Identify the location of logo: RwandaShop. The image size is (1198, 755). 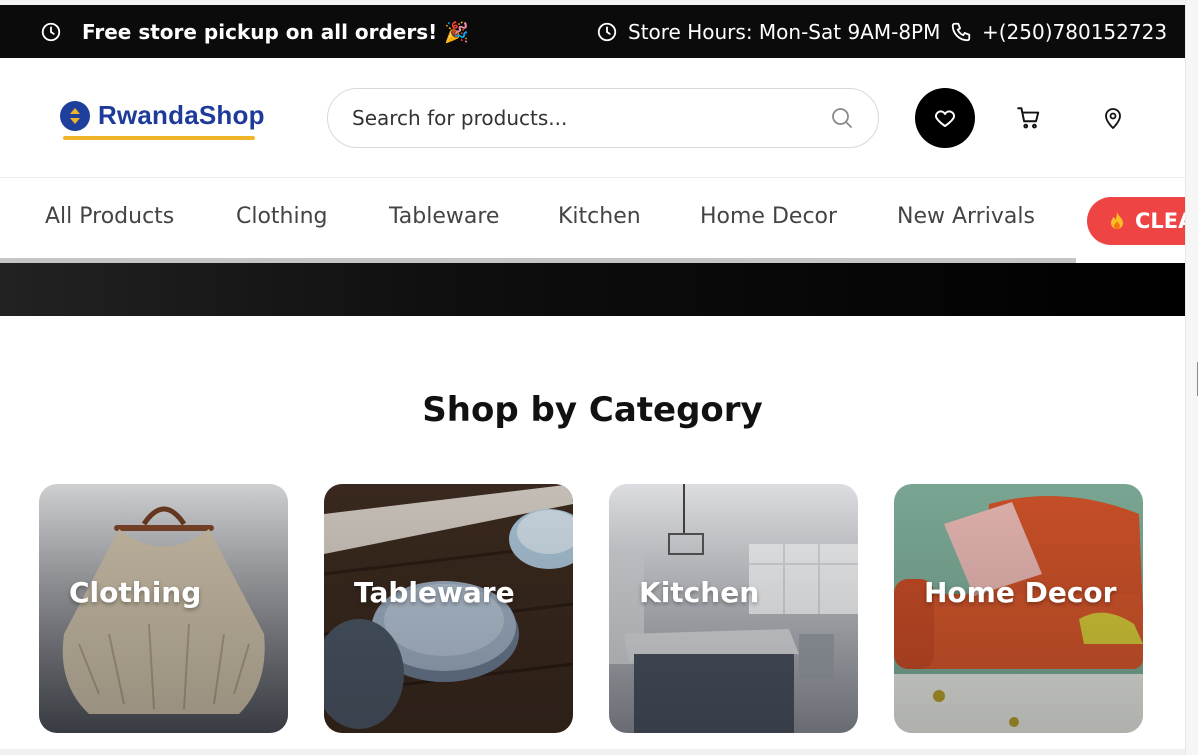
(162, 115).